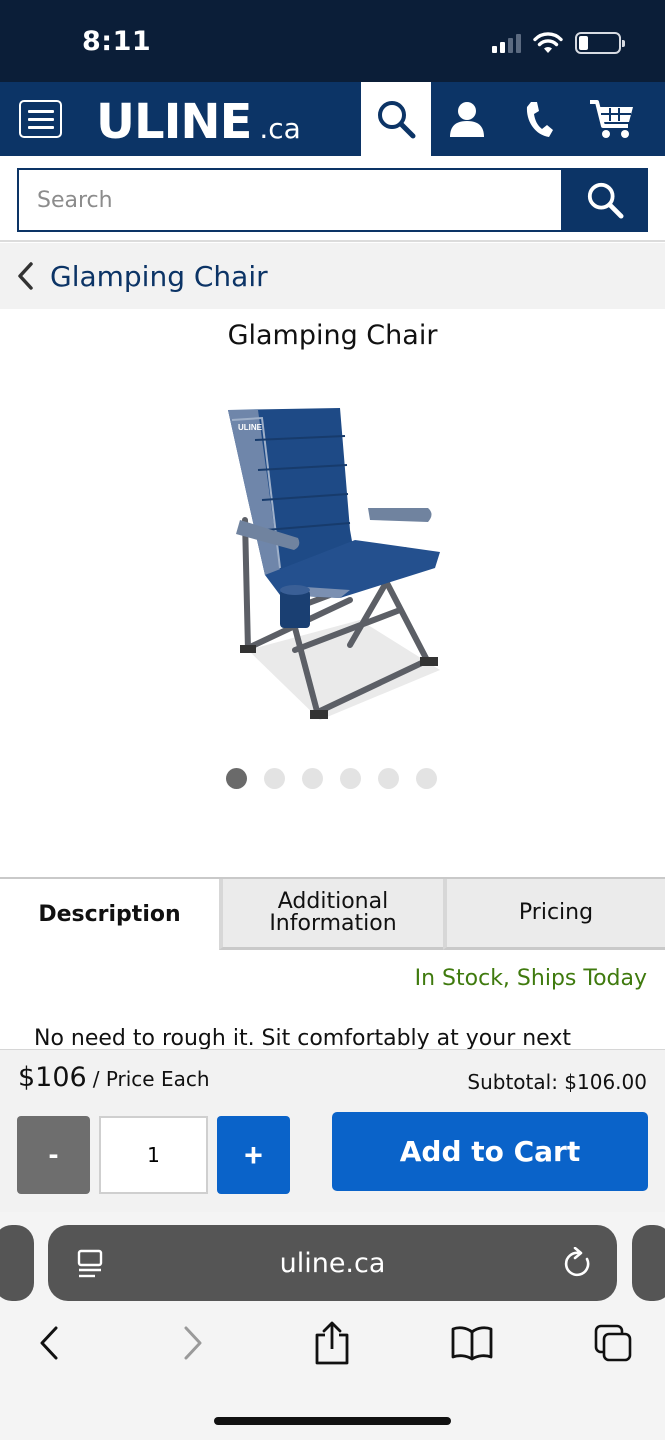 This screenshot has height=1440, width=665. I want to click on search-submit-button, so click(604, 200).